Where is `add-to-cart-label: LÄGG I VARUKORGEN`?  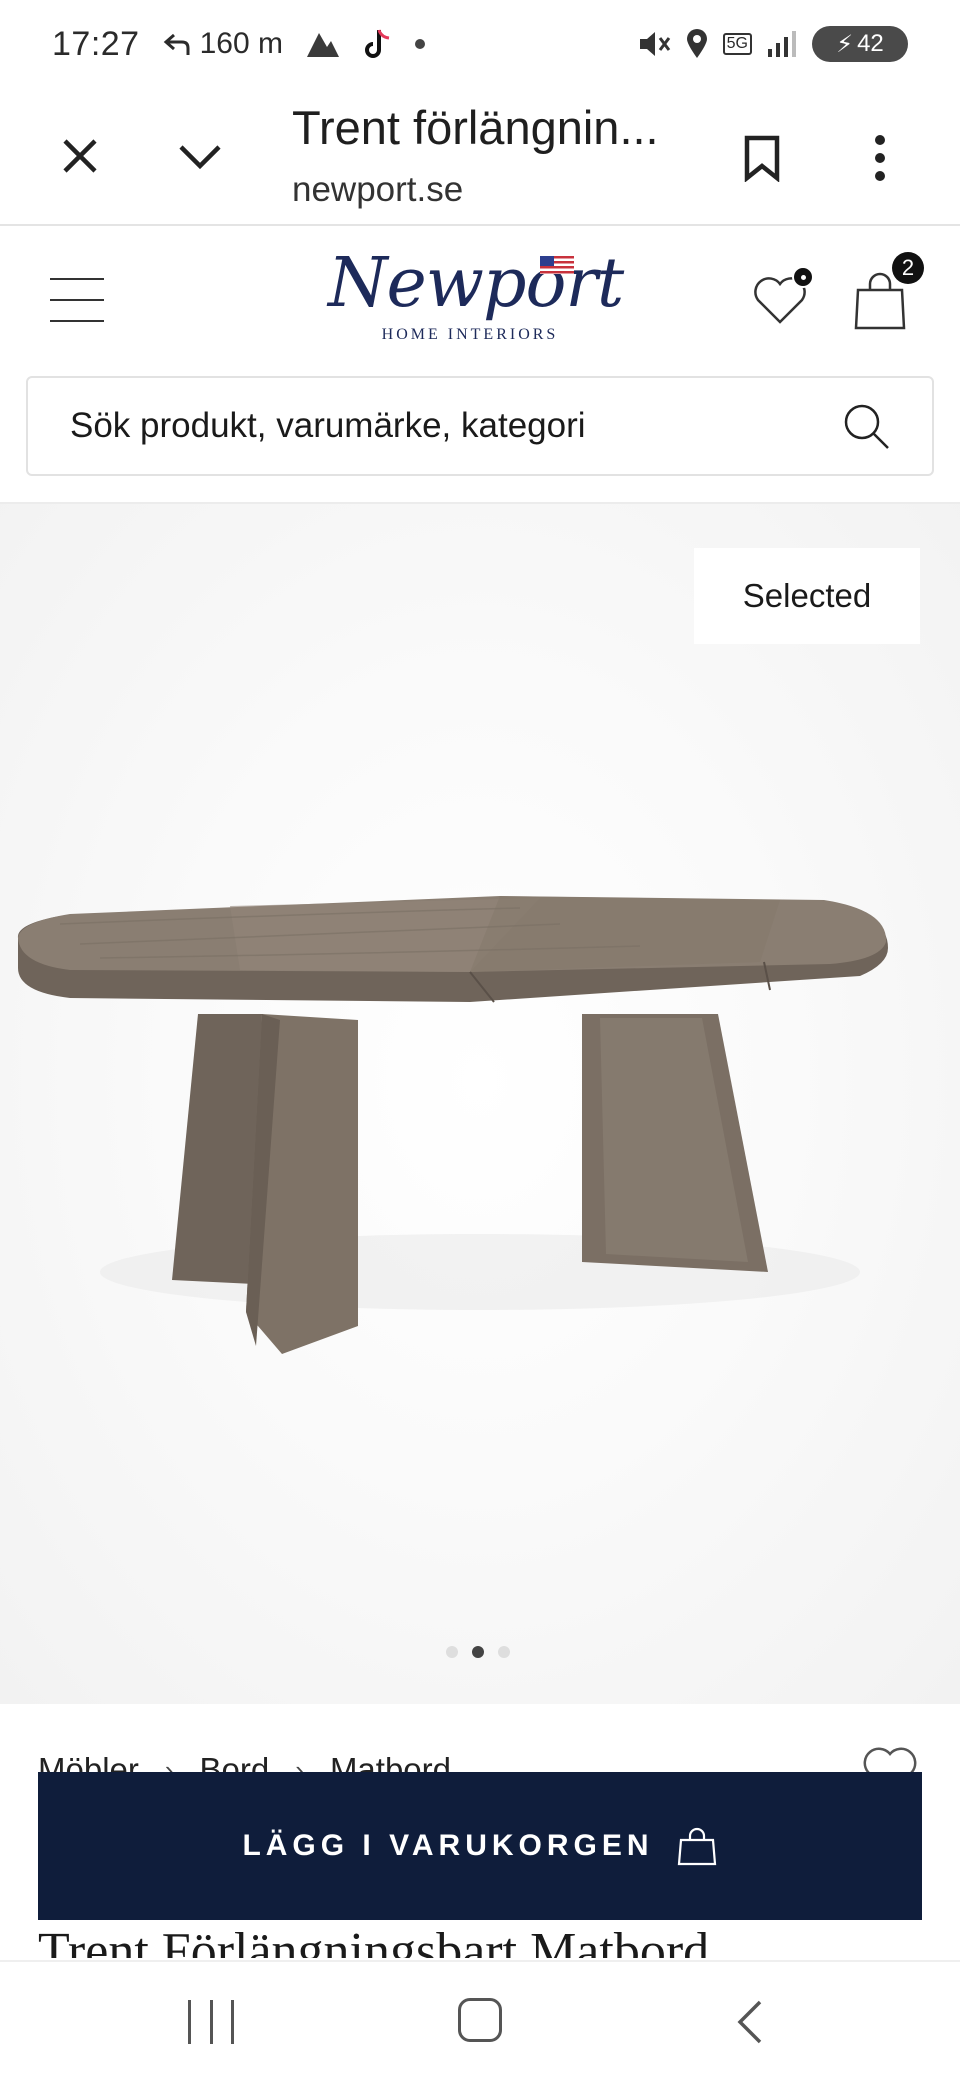 add-to-cart-label: LÄGG I VARUKORGEN is located at coordinates (448, 1845).